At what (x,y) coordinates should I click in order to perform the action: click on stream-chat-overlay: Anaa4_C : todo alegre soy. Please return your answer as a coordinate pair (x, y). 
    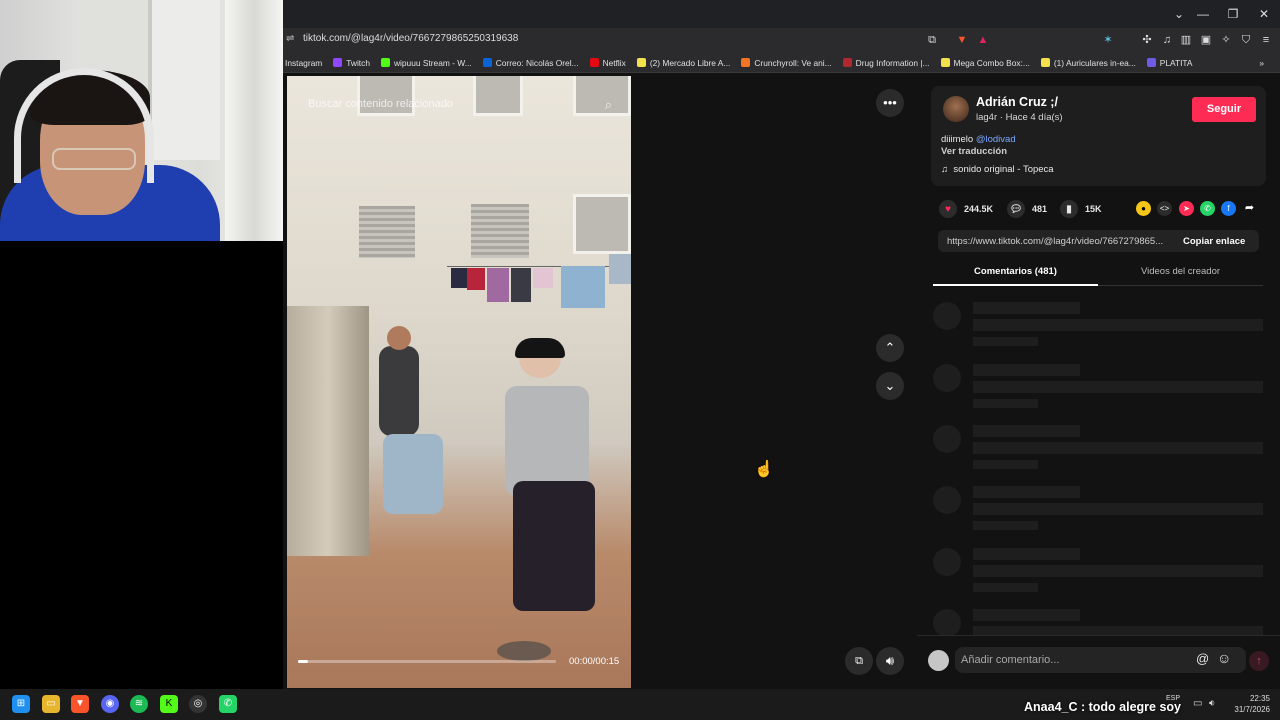
    Looking at the image, I should click on (1102, 707).